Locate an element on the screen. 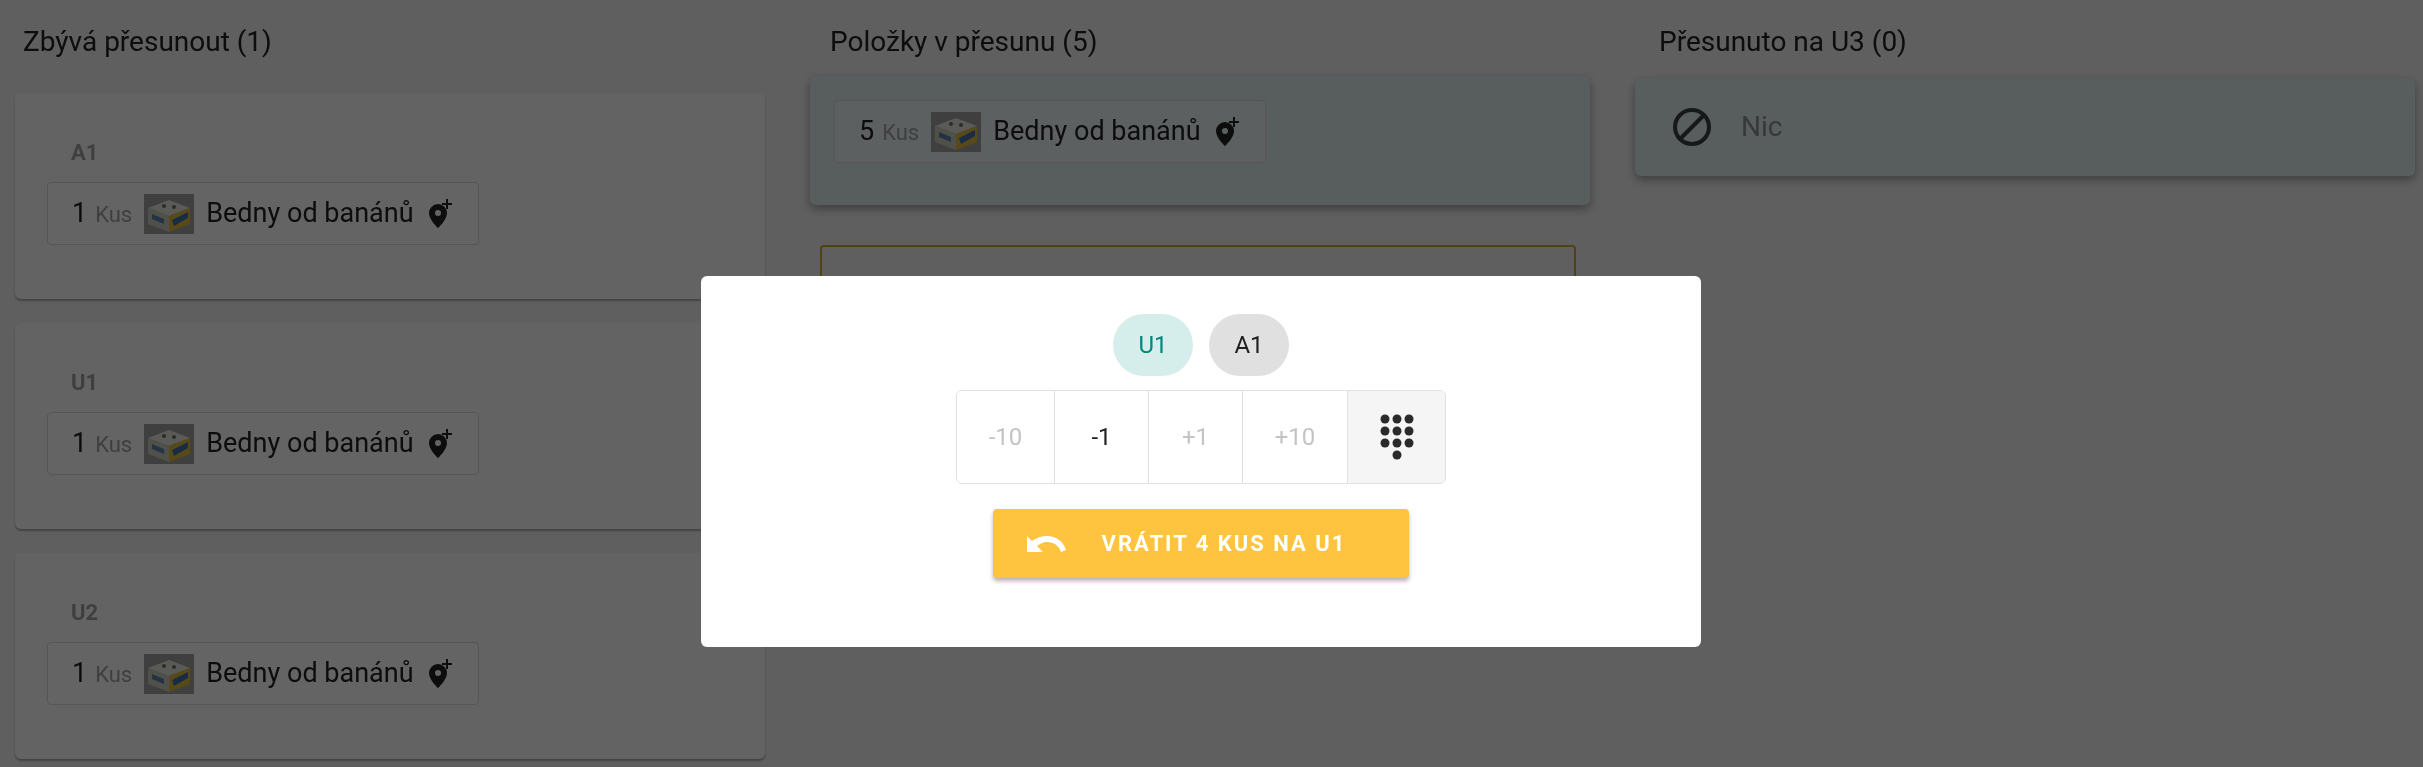  column-title: Položky v přesunu (5) is located at coordinates (964, 42).